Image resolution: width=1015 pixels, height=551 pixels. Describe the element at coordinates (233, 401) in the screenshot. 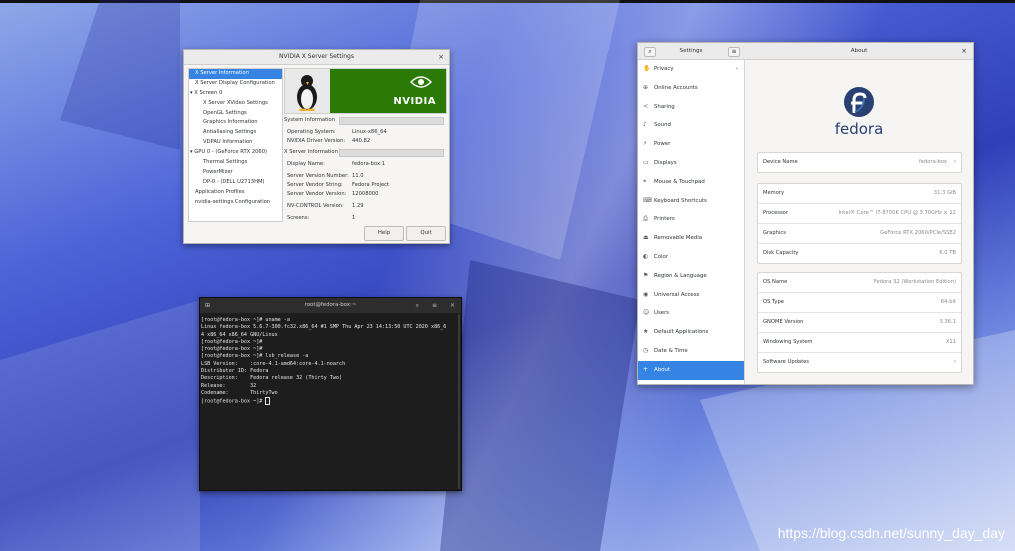

I see `terminal-prompt: [root@fedora-box ~]#` at that location.